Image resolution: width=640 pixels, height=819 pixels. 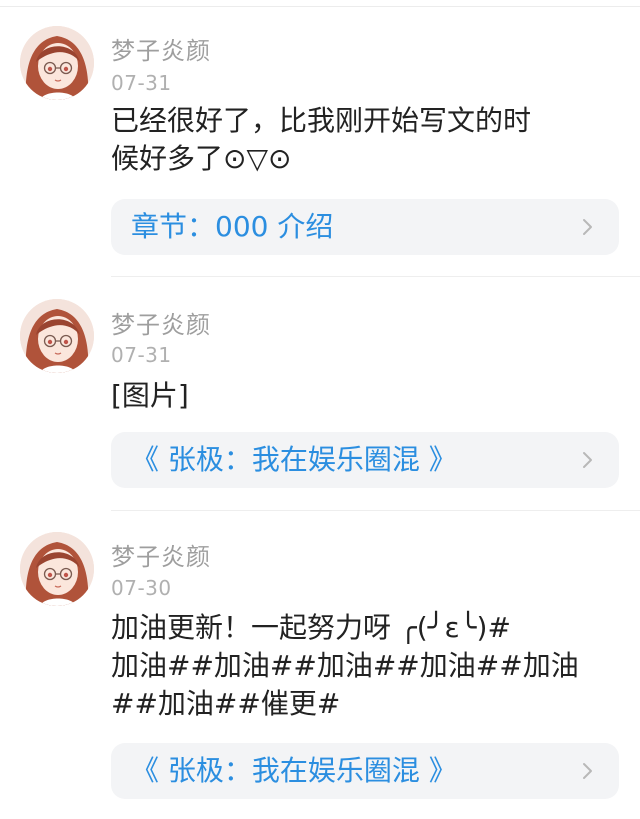 What do you see at coordinates (345, 665) in the screenshot?
I see `comment-line: 加油##加油##加油##加油##加油` at bounding box center [345, 665].